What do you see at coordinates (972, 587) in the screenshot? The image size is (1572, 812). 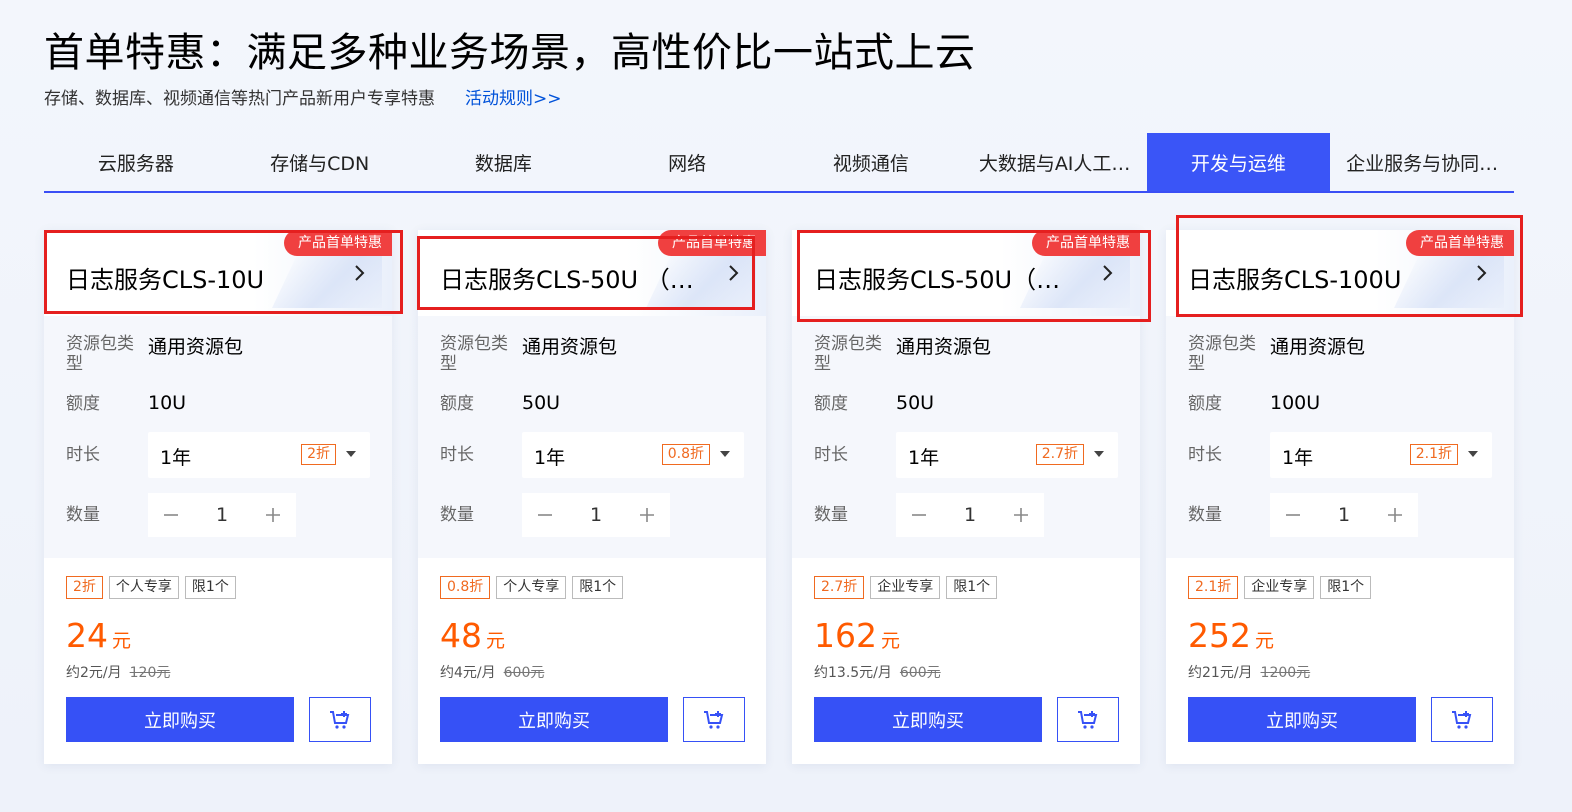 I see `limit-tag: 限1个` at bounding box center [972, 587].